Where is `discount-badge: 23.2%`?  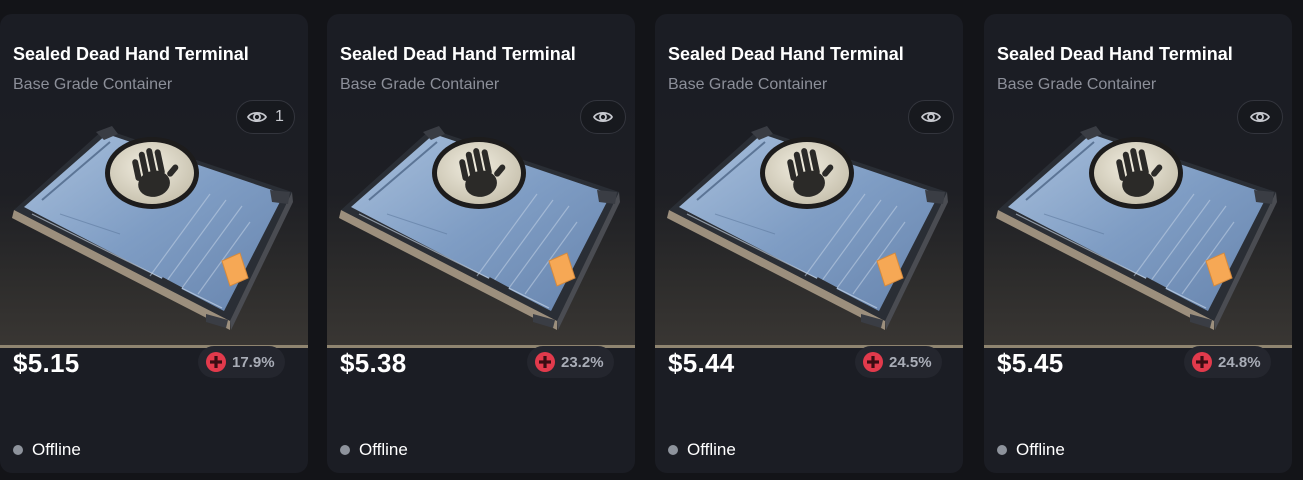
discount-badge: 23.2% is located at coordinates (570, 362).